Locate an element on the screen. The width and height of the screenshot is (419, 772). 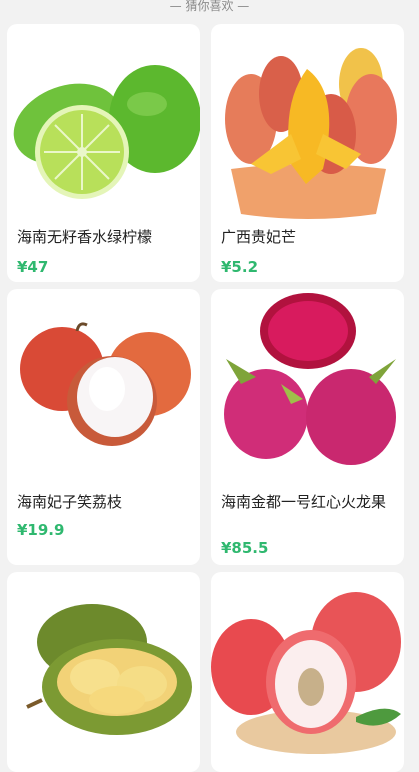
product-image-lime is located at coordinates (103, 126).